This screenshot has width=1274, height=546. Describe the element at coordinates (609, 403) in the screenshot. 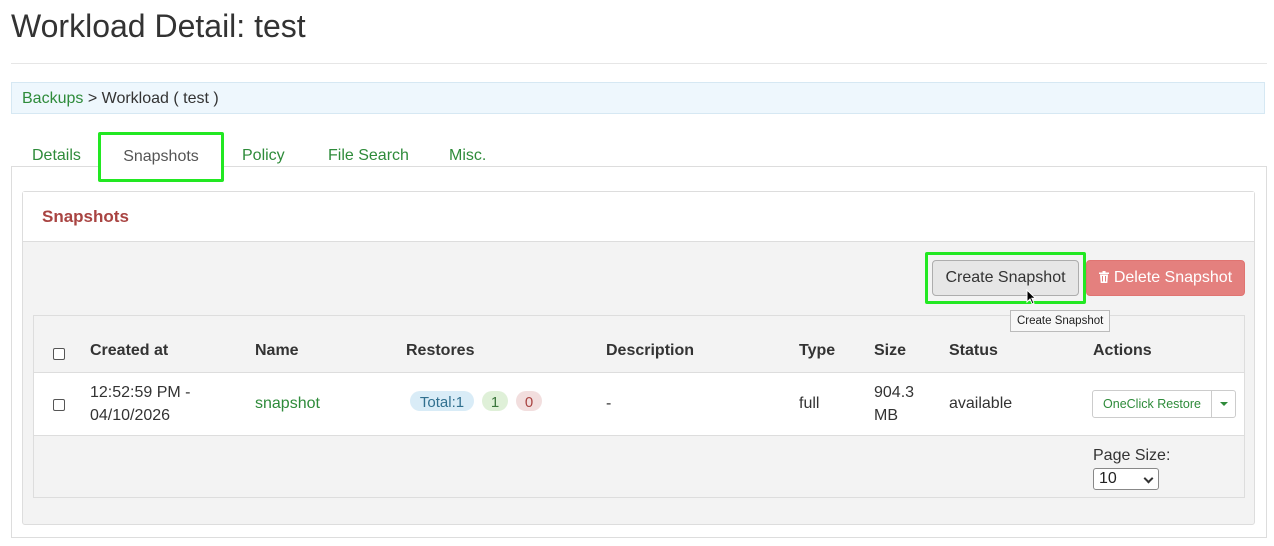

I see `description-cell: -` at that location.